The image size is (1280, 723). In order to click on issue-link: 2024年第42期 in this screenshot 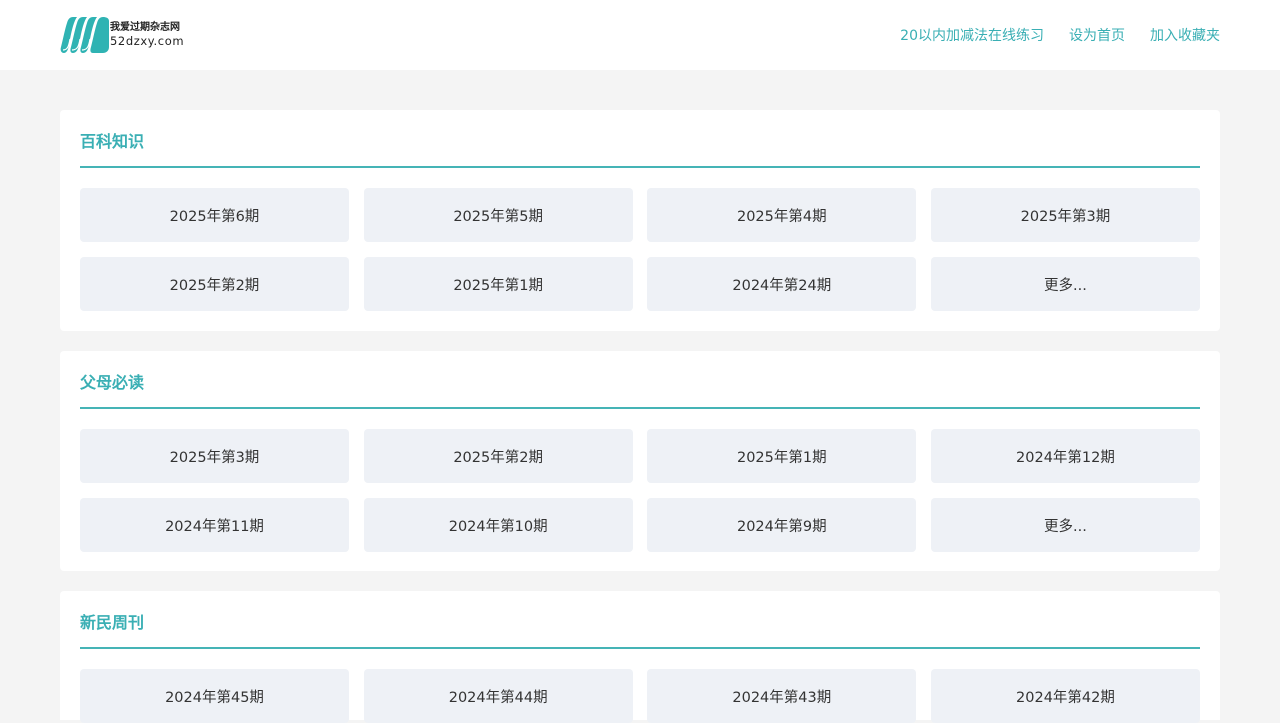, I will do `click(1065, 696)`.